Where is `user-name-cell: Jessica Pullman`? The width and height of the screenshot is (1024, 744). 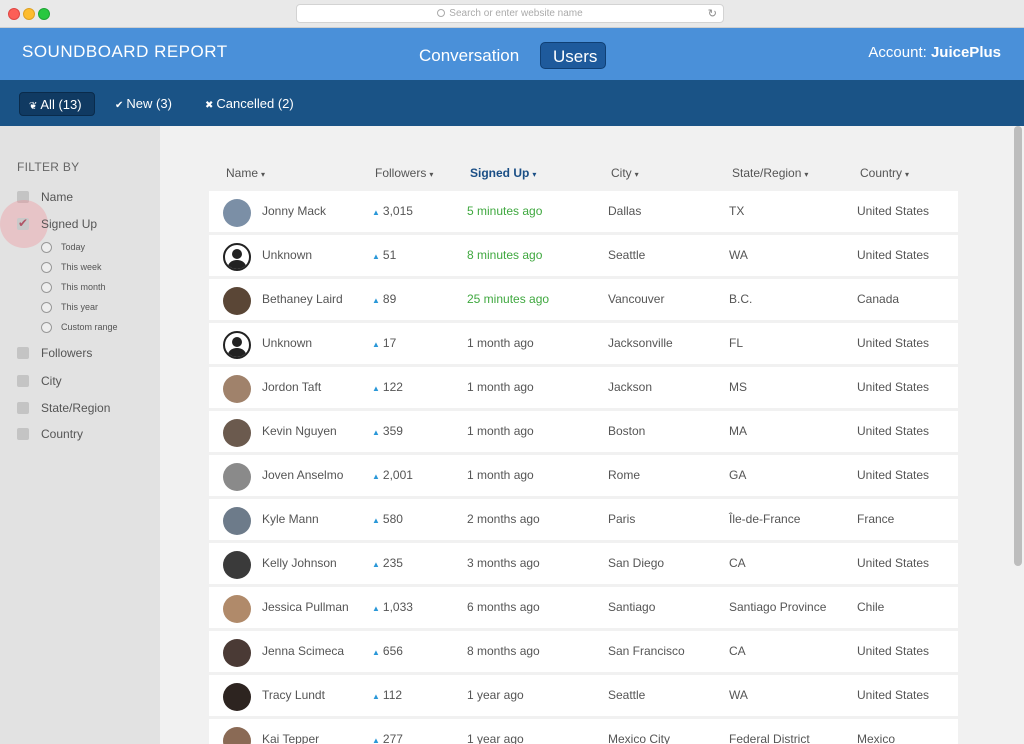
user-name-cell: Jessica Pullman is located at coordinates (305, 607).